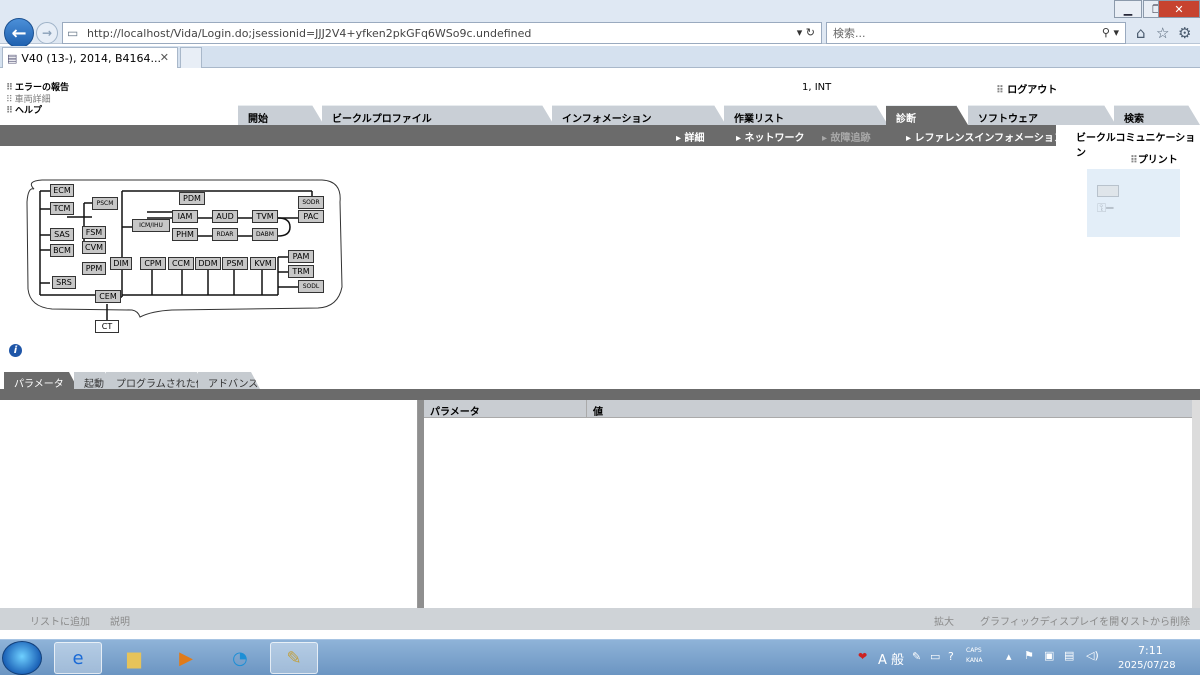 The width and height of the screenshot is (1200, 675). What do you see at coordinates (1147, 665) in the screenshot?
I see `clock-date: 2025/07/28` at bounding box center [1147, 665].